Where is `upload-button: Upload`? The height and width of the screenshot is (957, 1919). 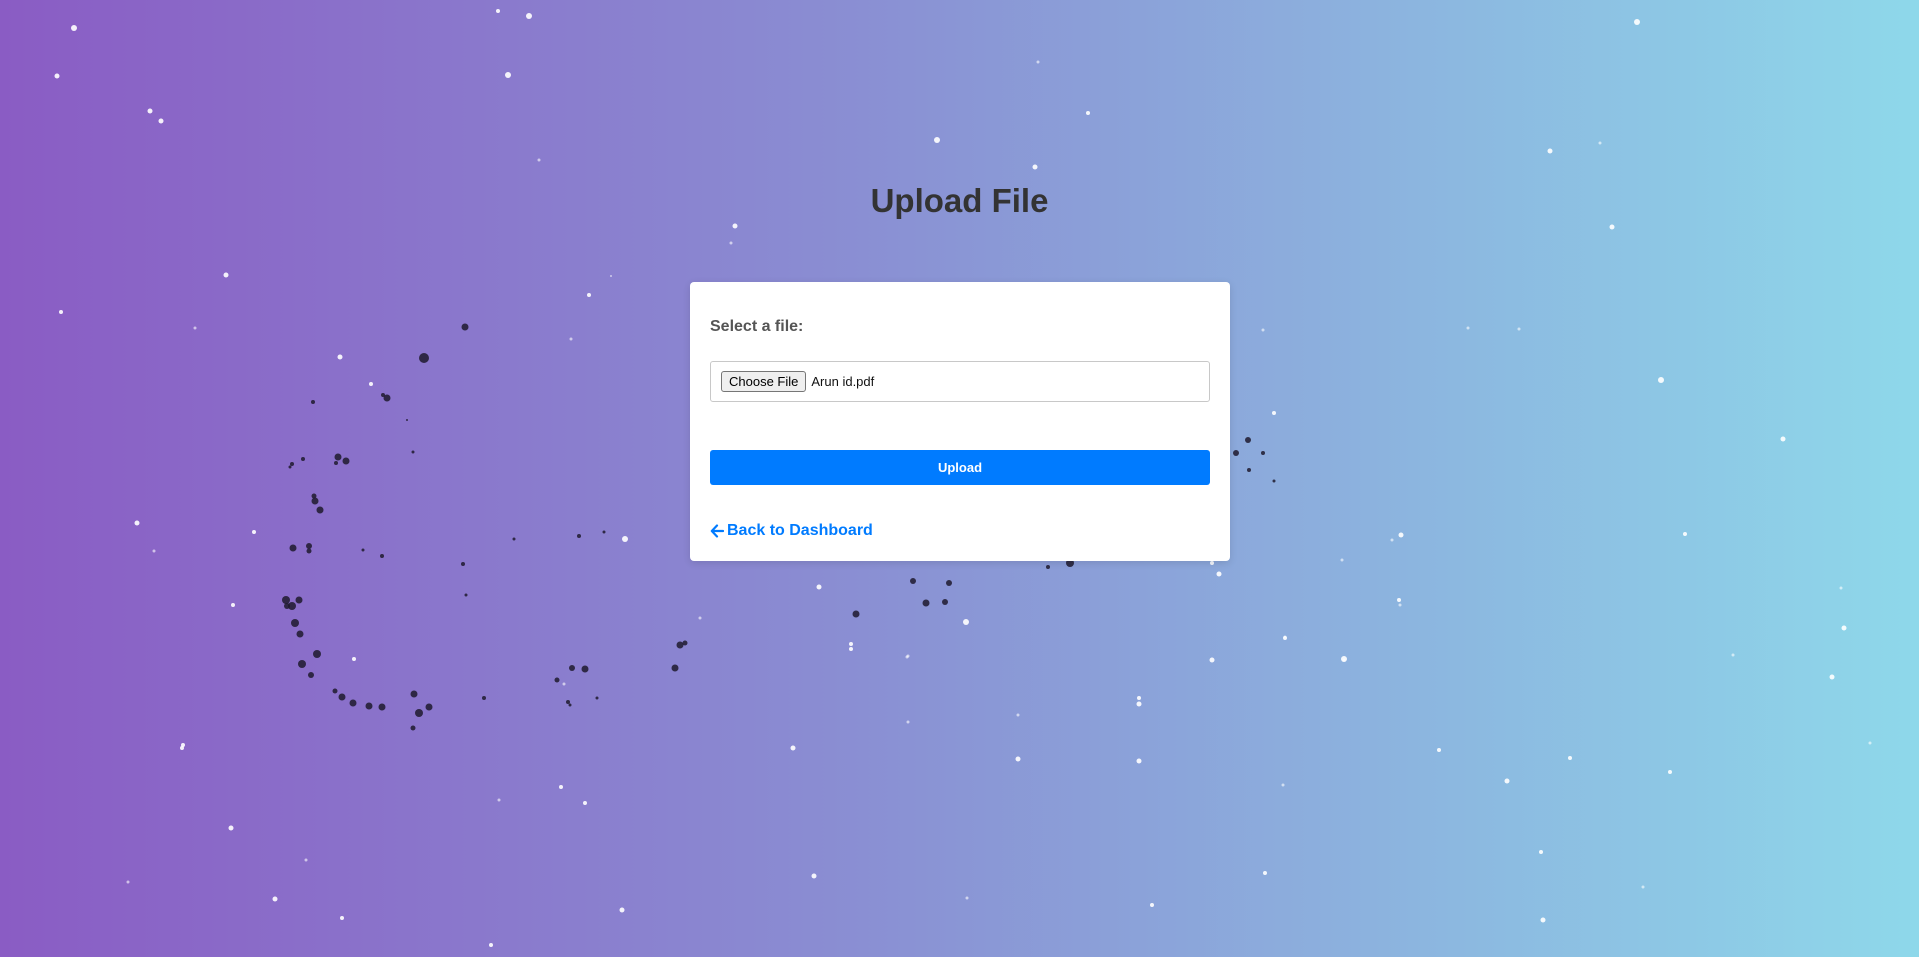 upload-button: Upload is located at coordinates (960, 467).